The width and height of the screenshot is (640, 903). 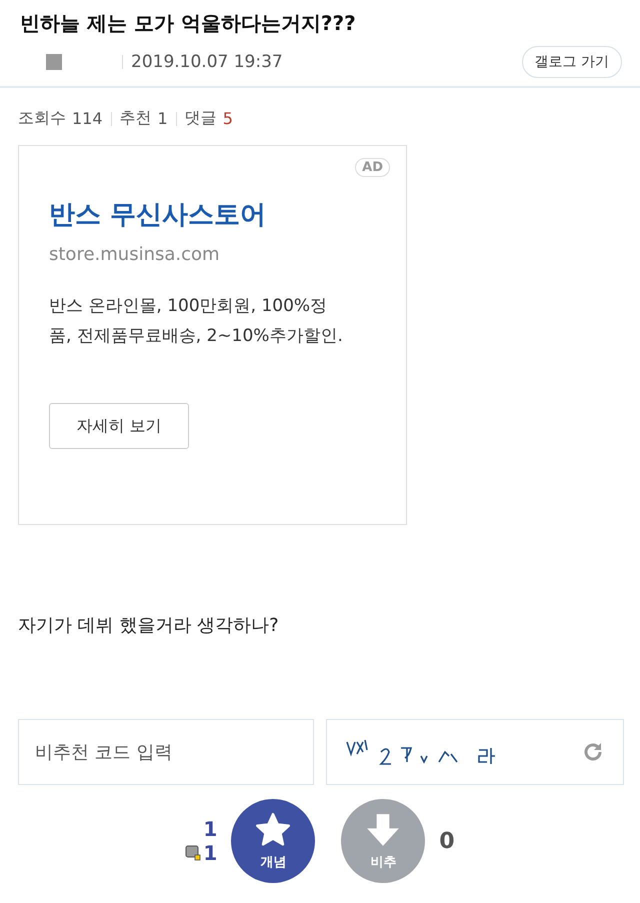 I want to click on post-date: 2019.10.07 19:37, so click(x=207, y=62).